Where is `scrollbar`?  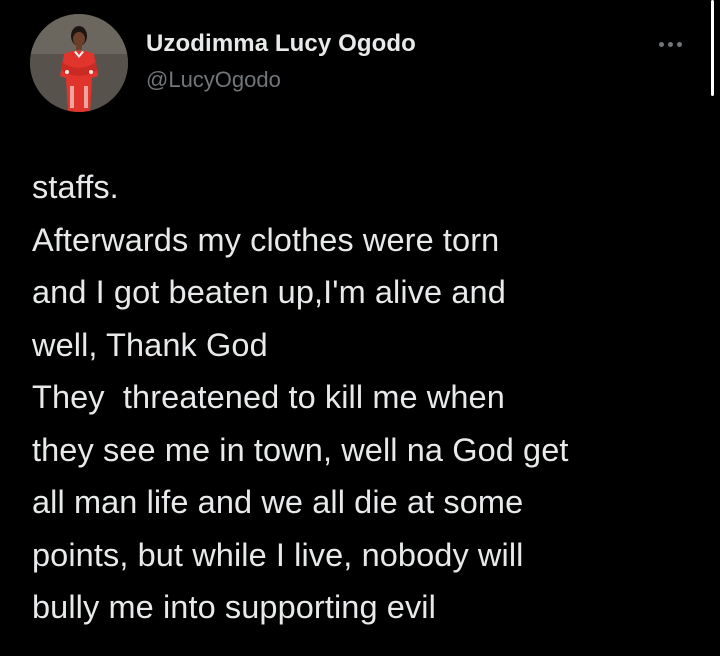 scrollbar is located at coordinates (712, 48).